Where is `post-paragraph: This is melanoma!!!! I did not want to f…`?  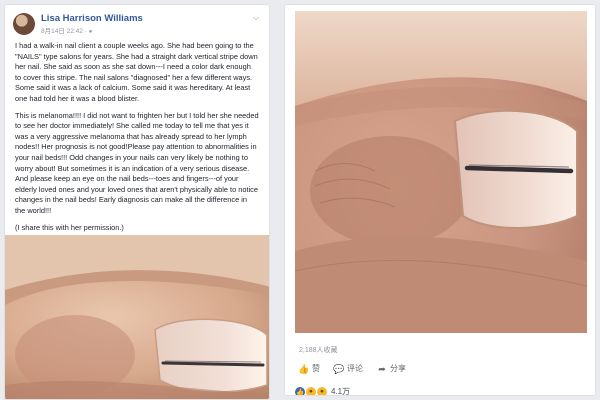
post-paragraph: This is melanoma!!!! I did not want to f… is located at coordinates (137, 162).